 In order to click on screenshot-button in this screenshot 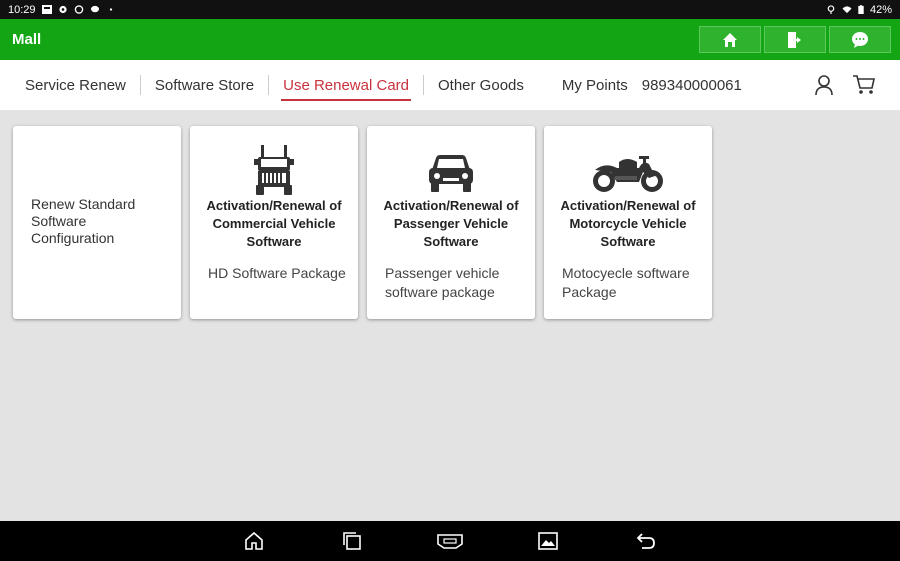, I will do `click(548, 541)`.